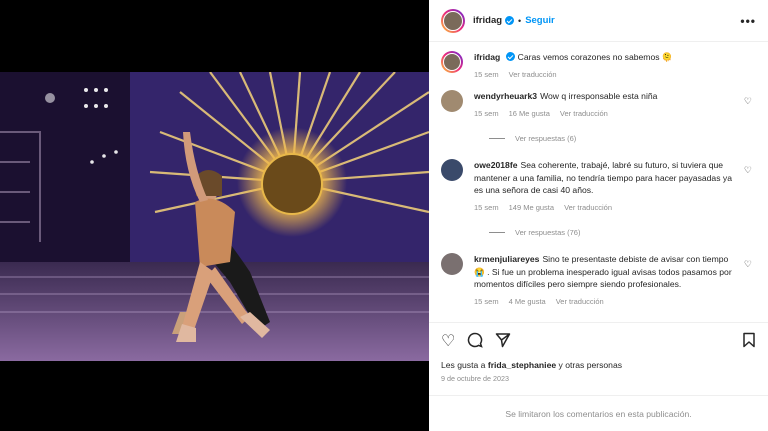 The width and height of the screenshot is (768, 431). What do you see at coordinates (495, 165) in the screenshot?
I see `comment-username: owe2018fe` at bounding box center [495, 165].